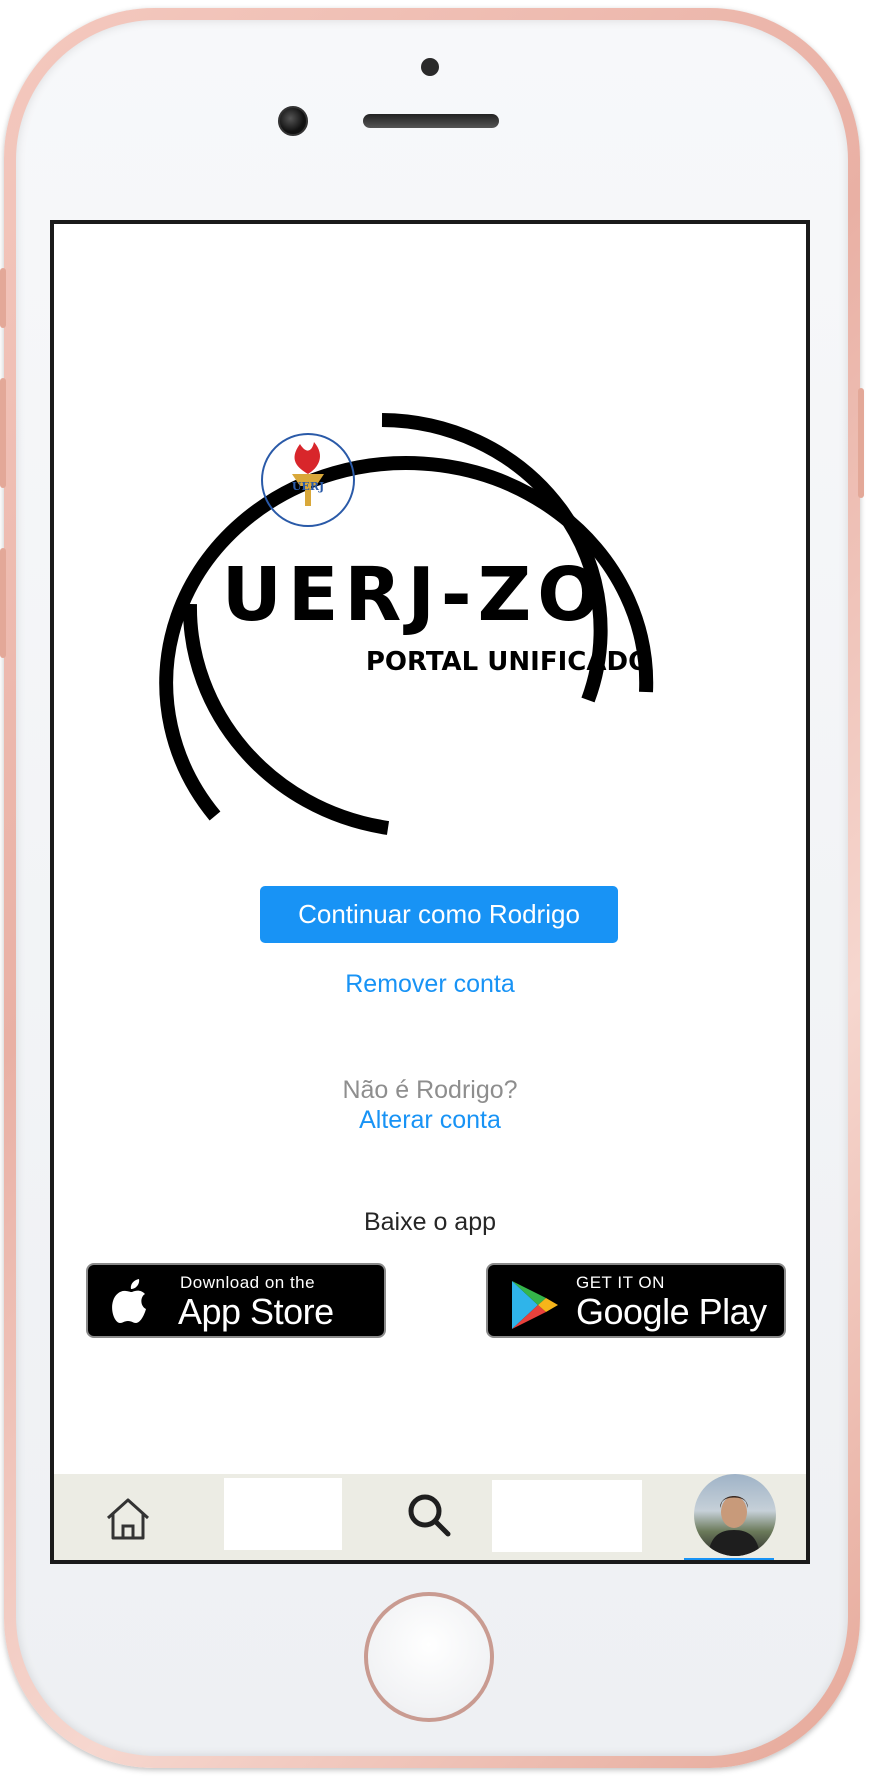  I want to click on download-heading: Baixe o app, so click(430, 1222).